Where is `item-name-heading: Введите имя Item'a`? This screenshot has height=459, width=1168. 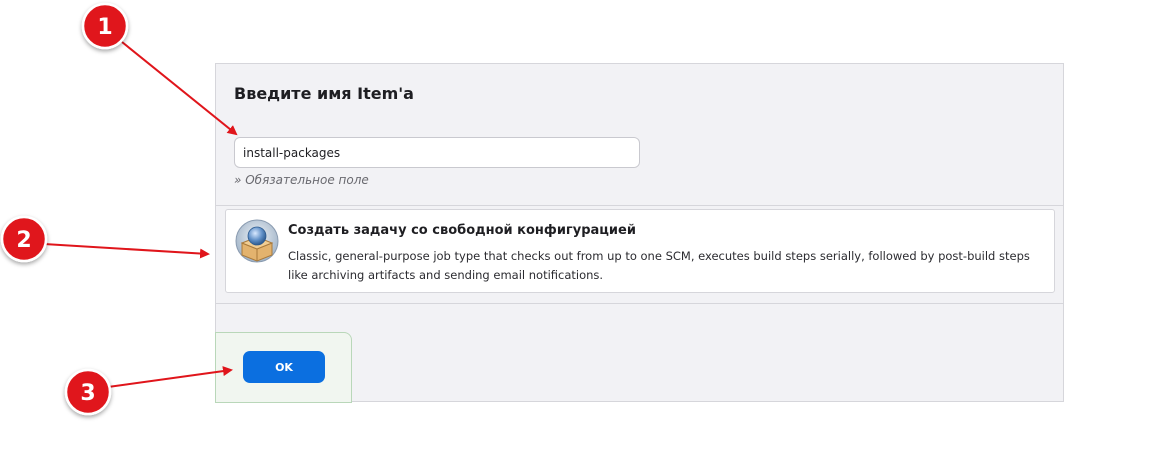 item-name-heading: Введите имя Item'a is located at coordinates (324, 93).